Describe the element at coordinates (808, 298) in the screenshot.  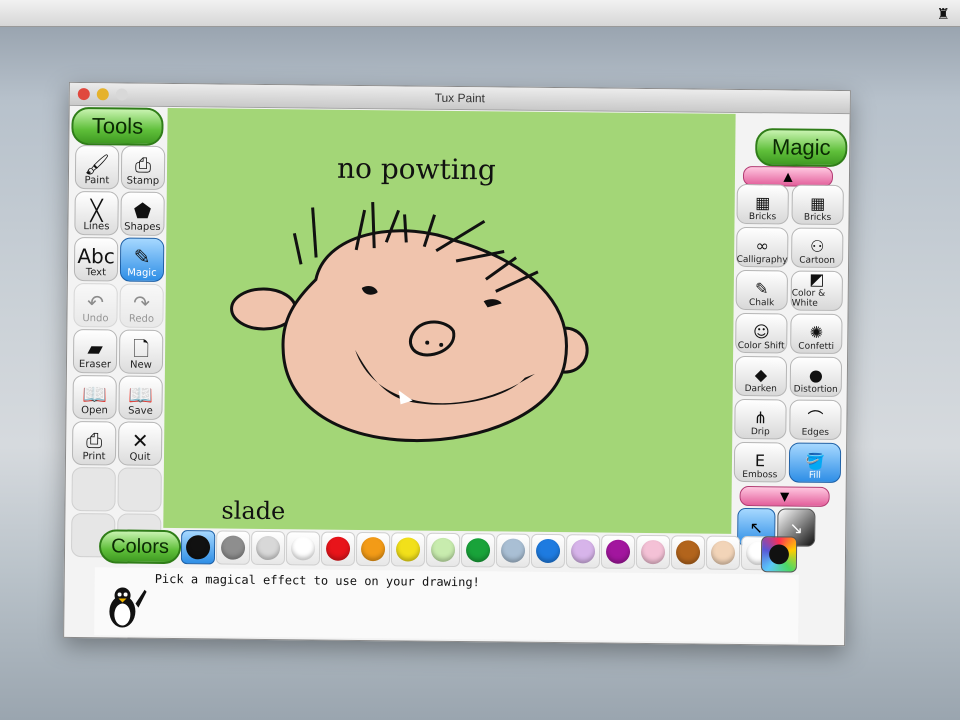
I see `magic-label: Color & White` at that location.